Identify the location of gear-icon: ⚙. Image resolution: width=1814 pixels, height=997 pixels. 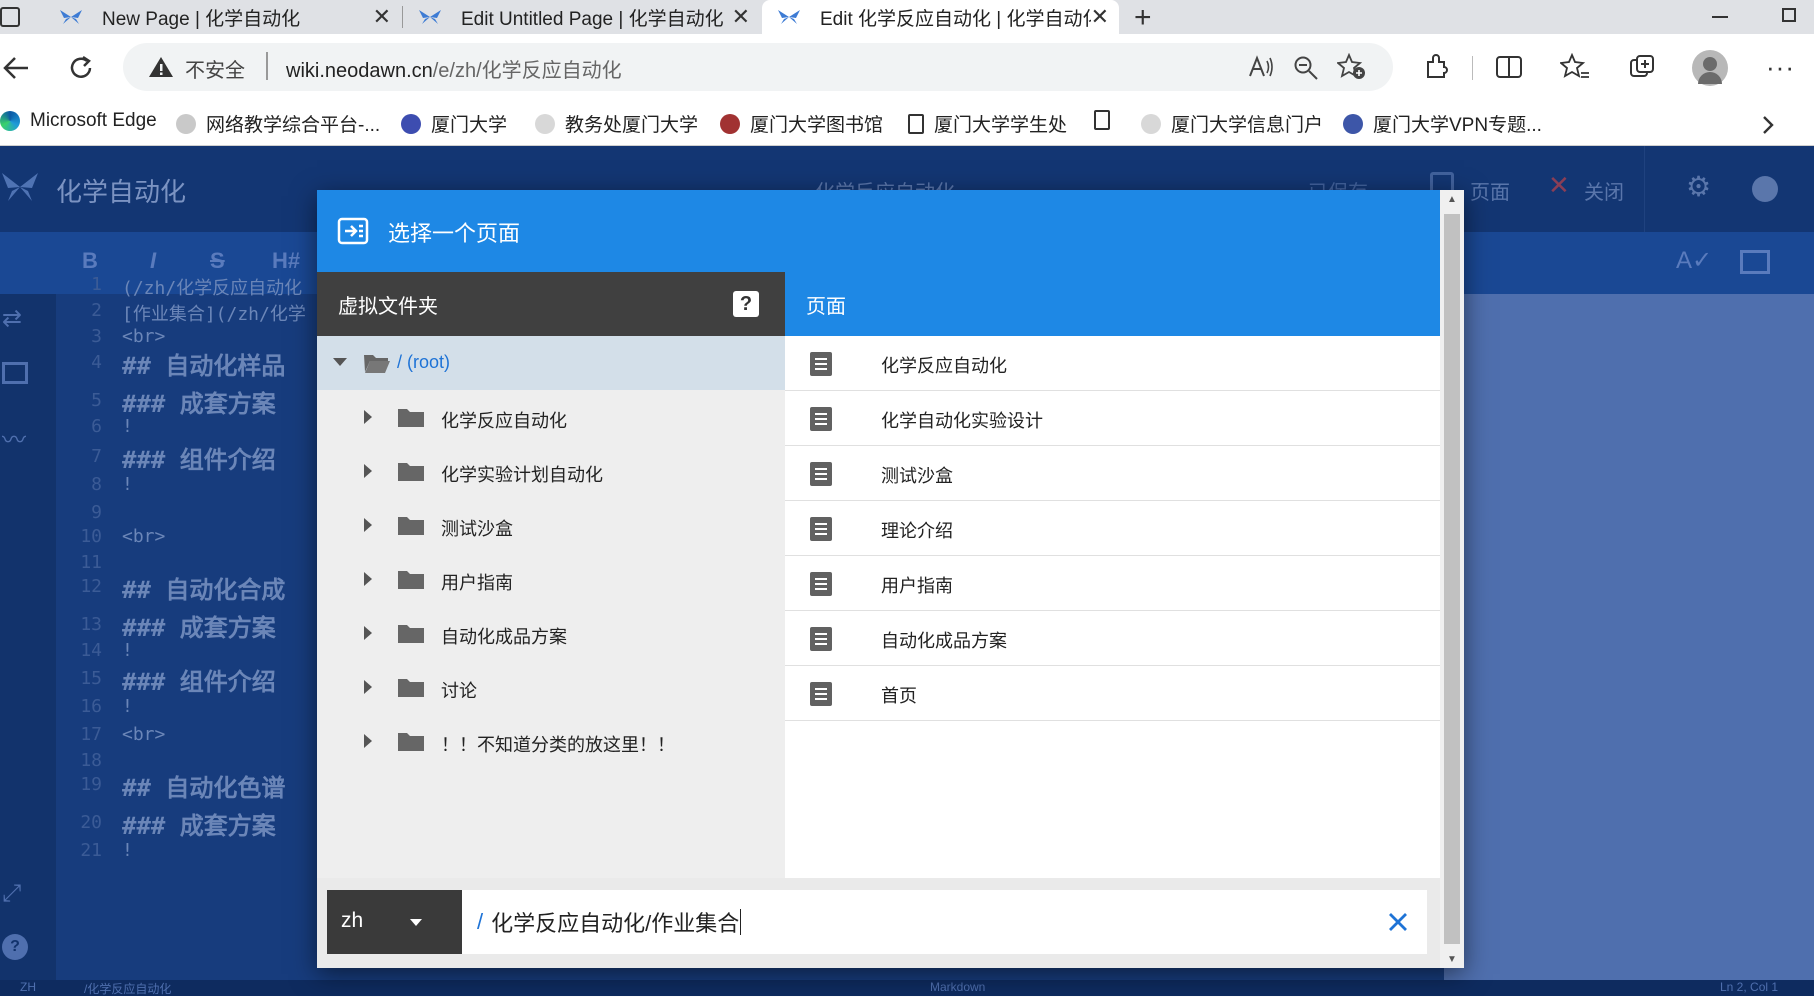
(1698, 186).